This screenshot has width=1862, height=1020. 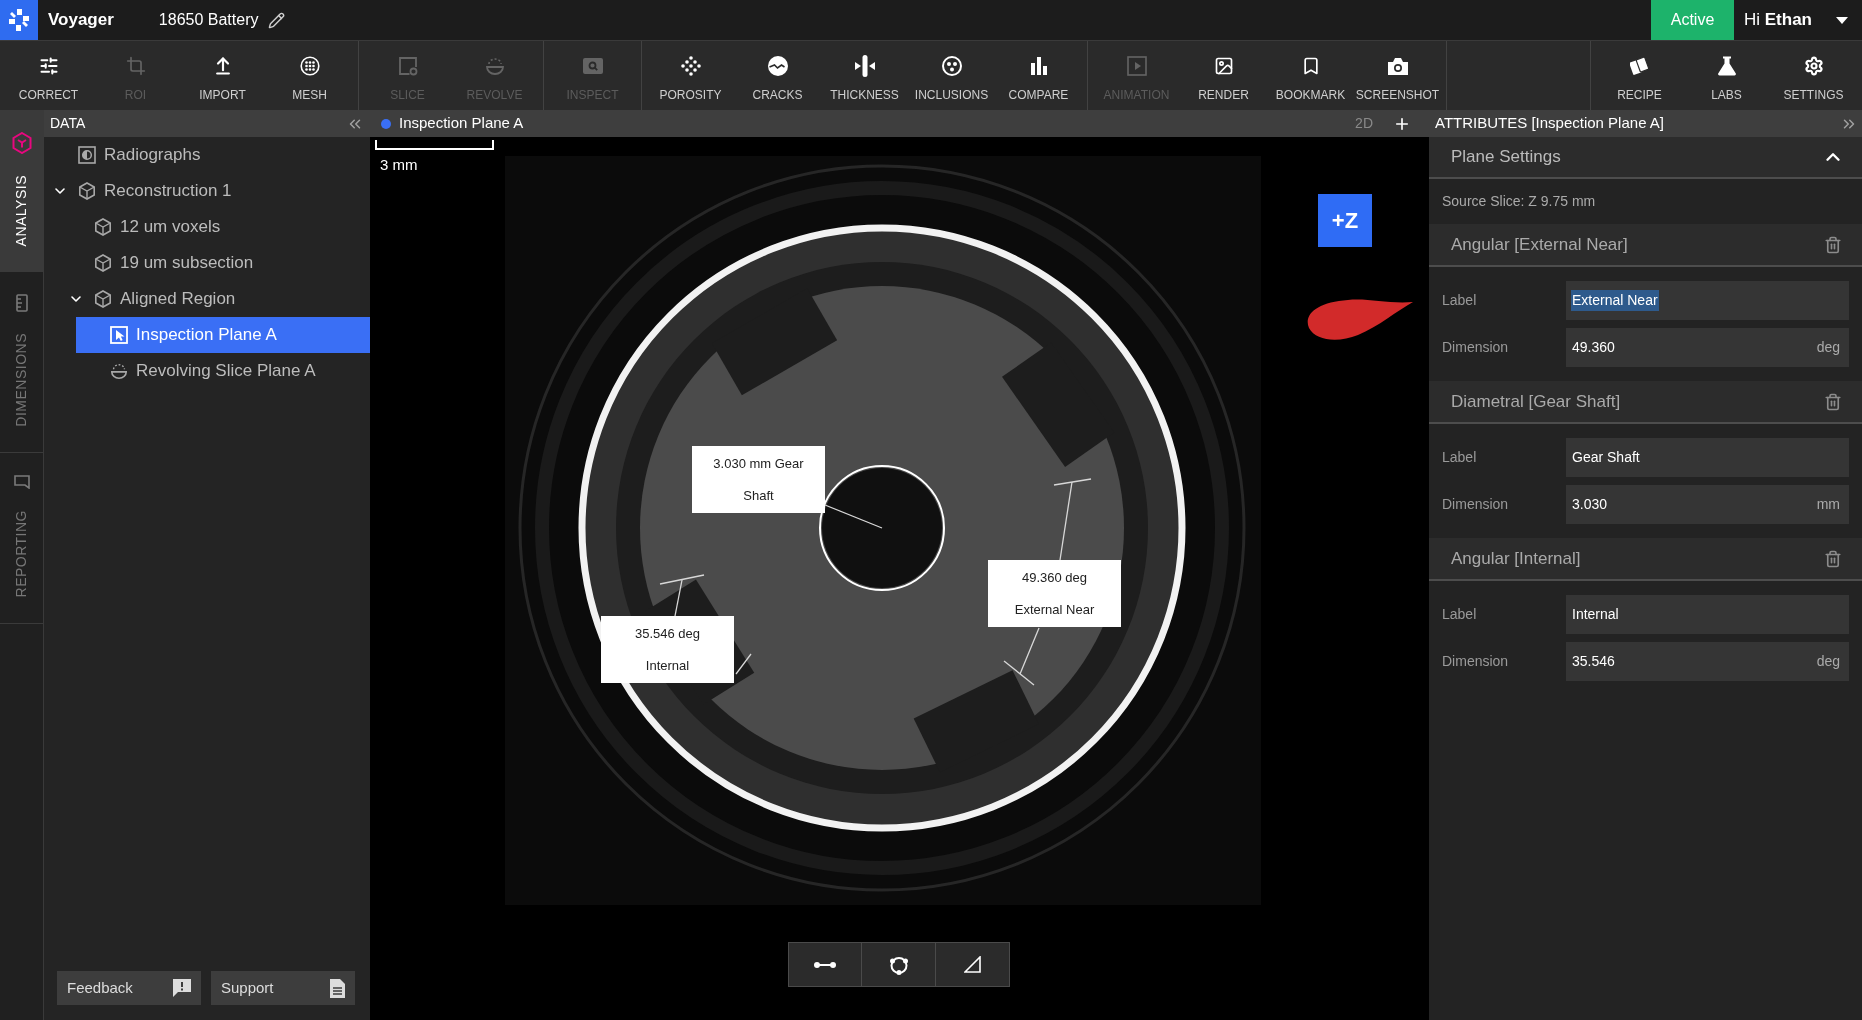 What do you see at coordinates (87, 155) in the screenshot?
I see `contrast-square-icon` at bounding box center [87, 155].